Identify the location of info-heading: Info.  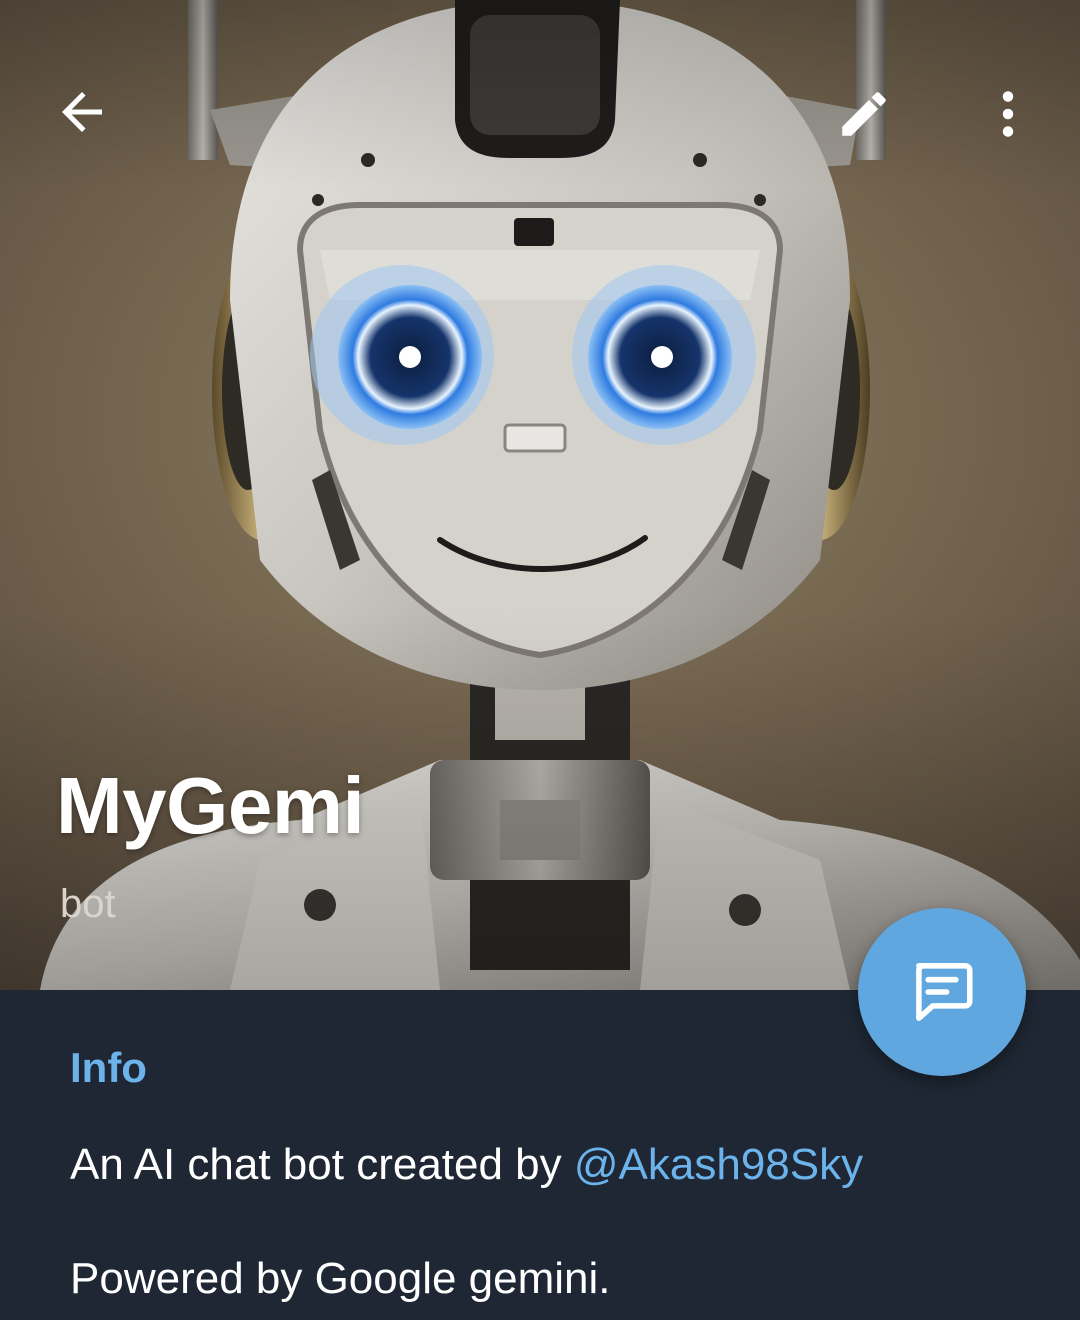
(108, 1067).